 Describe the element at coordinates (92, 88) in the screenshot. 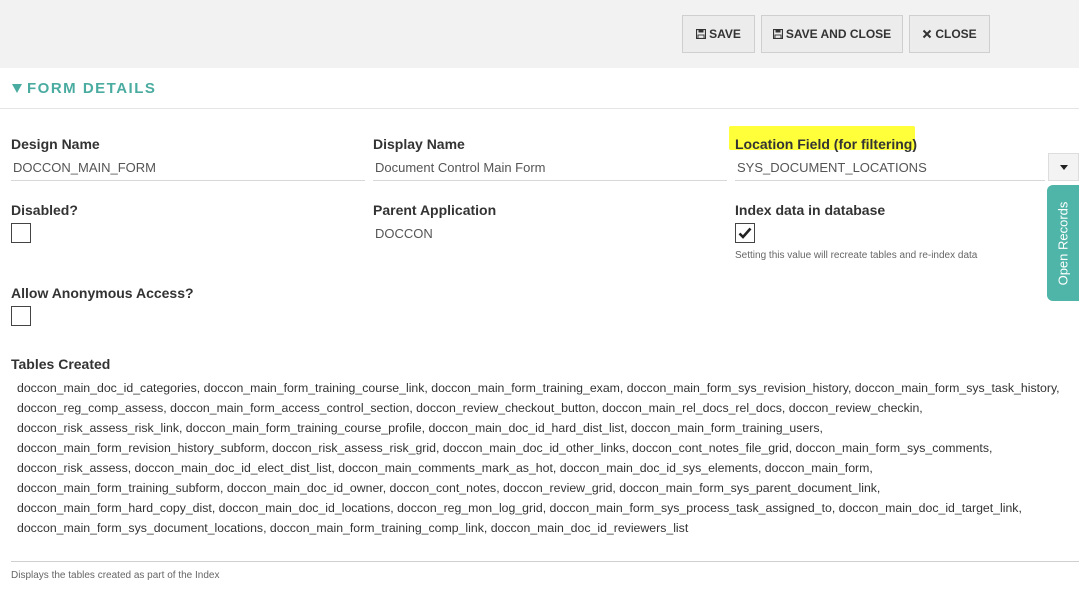

I see `section-title: FORM DETAILS` at that location.